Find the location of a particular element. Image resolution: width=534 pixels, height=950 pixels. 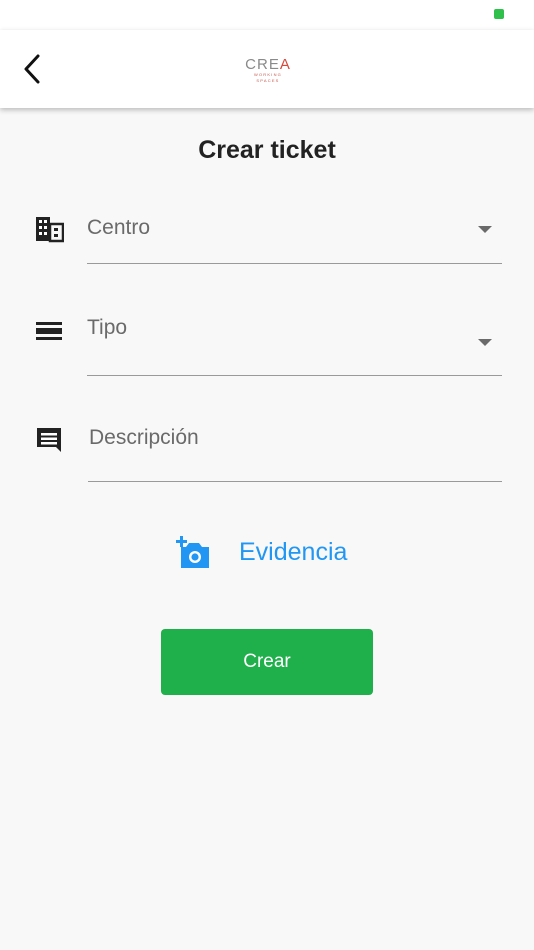

centro-underline is located at coordinates (294, 263).